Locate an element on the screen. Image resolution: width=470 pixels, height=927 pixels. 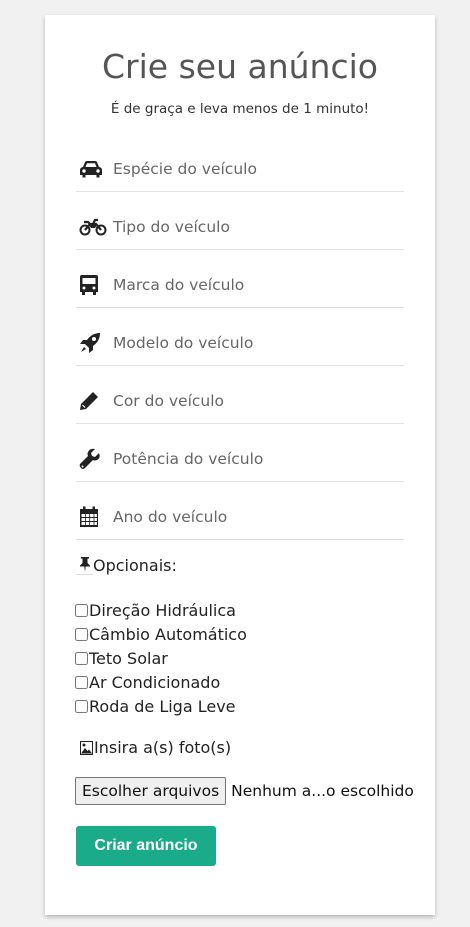
file-input: Escolher arquivos Nenhum a...o escolhido is located at coordinates (244, 791).